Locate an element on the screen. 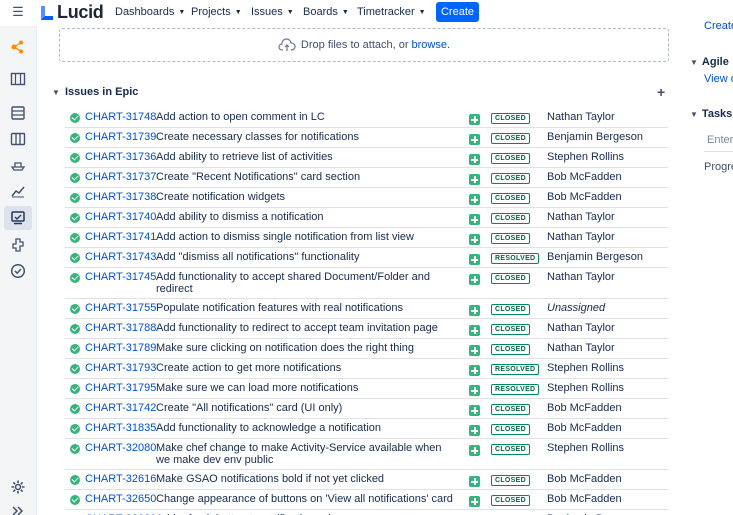 The height and width of the screenshot is (515, 733). nav-timetracker: Timetracker ▼ is located at coordinates (391, 12).